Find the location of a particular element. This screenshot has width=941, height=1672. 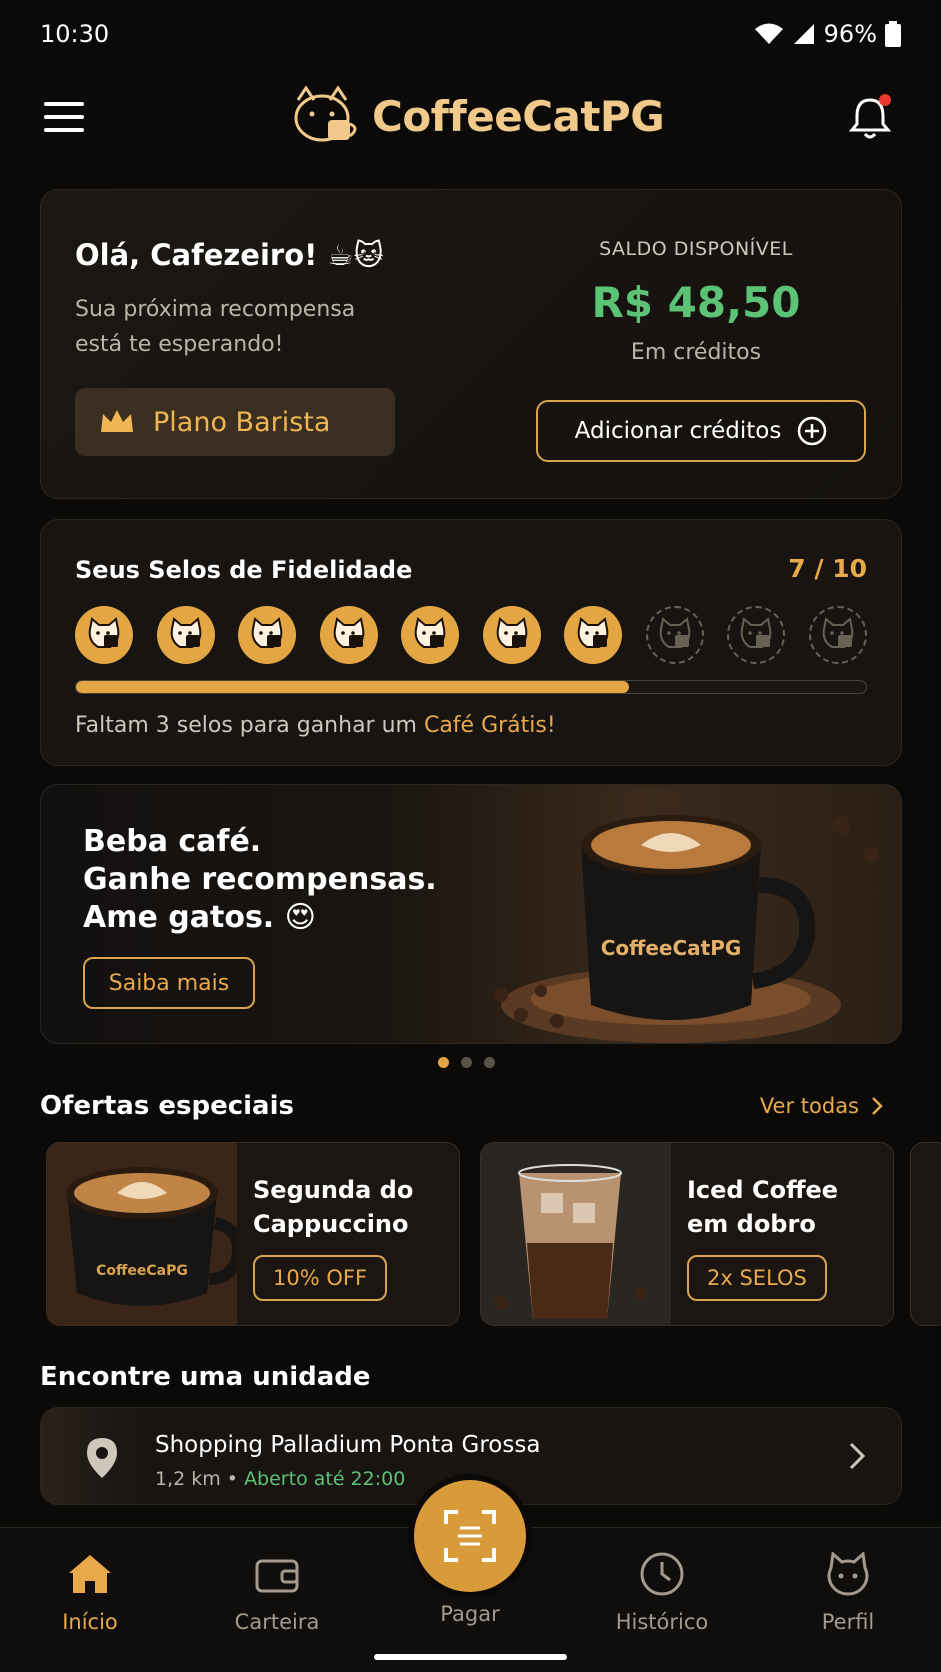

see-all-offers-link: Ver todas is located at coordinates (821, 1106).